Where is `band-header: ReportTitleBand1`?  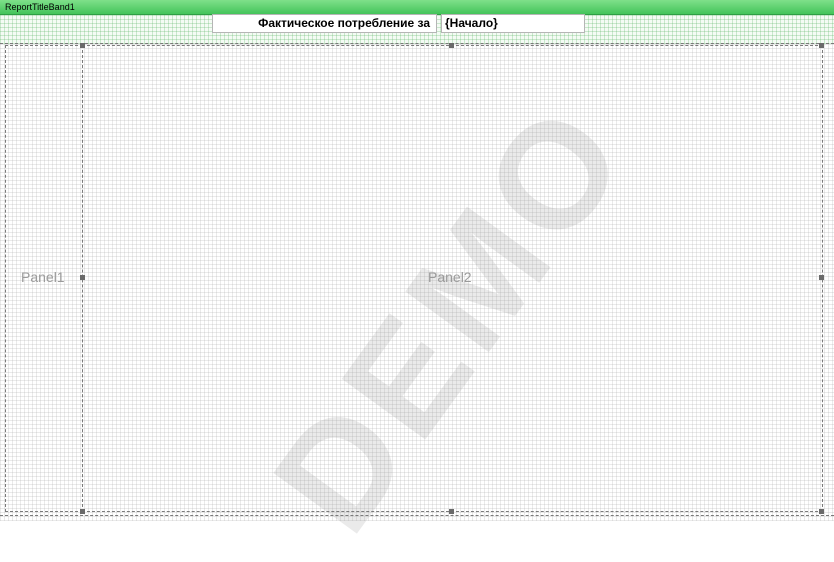 band-header: ReportTitleBand1 is located at coordinates (417, 7).